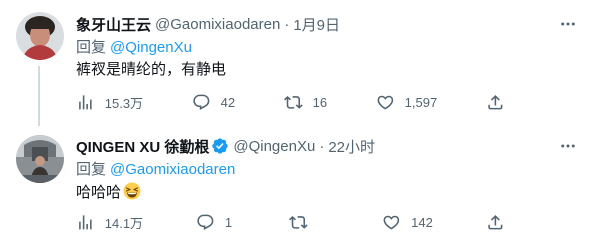 This screenshot has width=594, height=246. I want to click on tweet-actions: 14.1万 1 142, so click(291, 222).